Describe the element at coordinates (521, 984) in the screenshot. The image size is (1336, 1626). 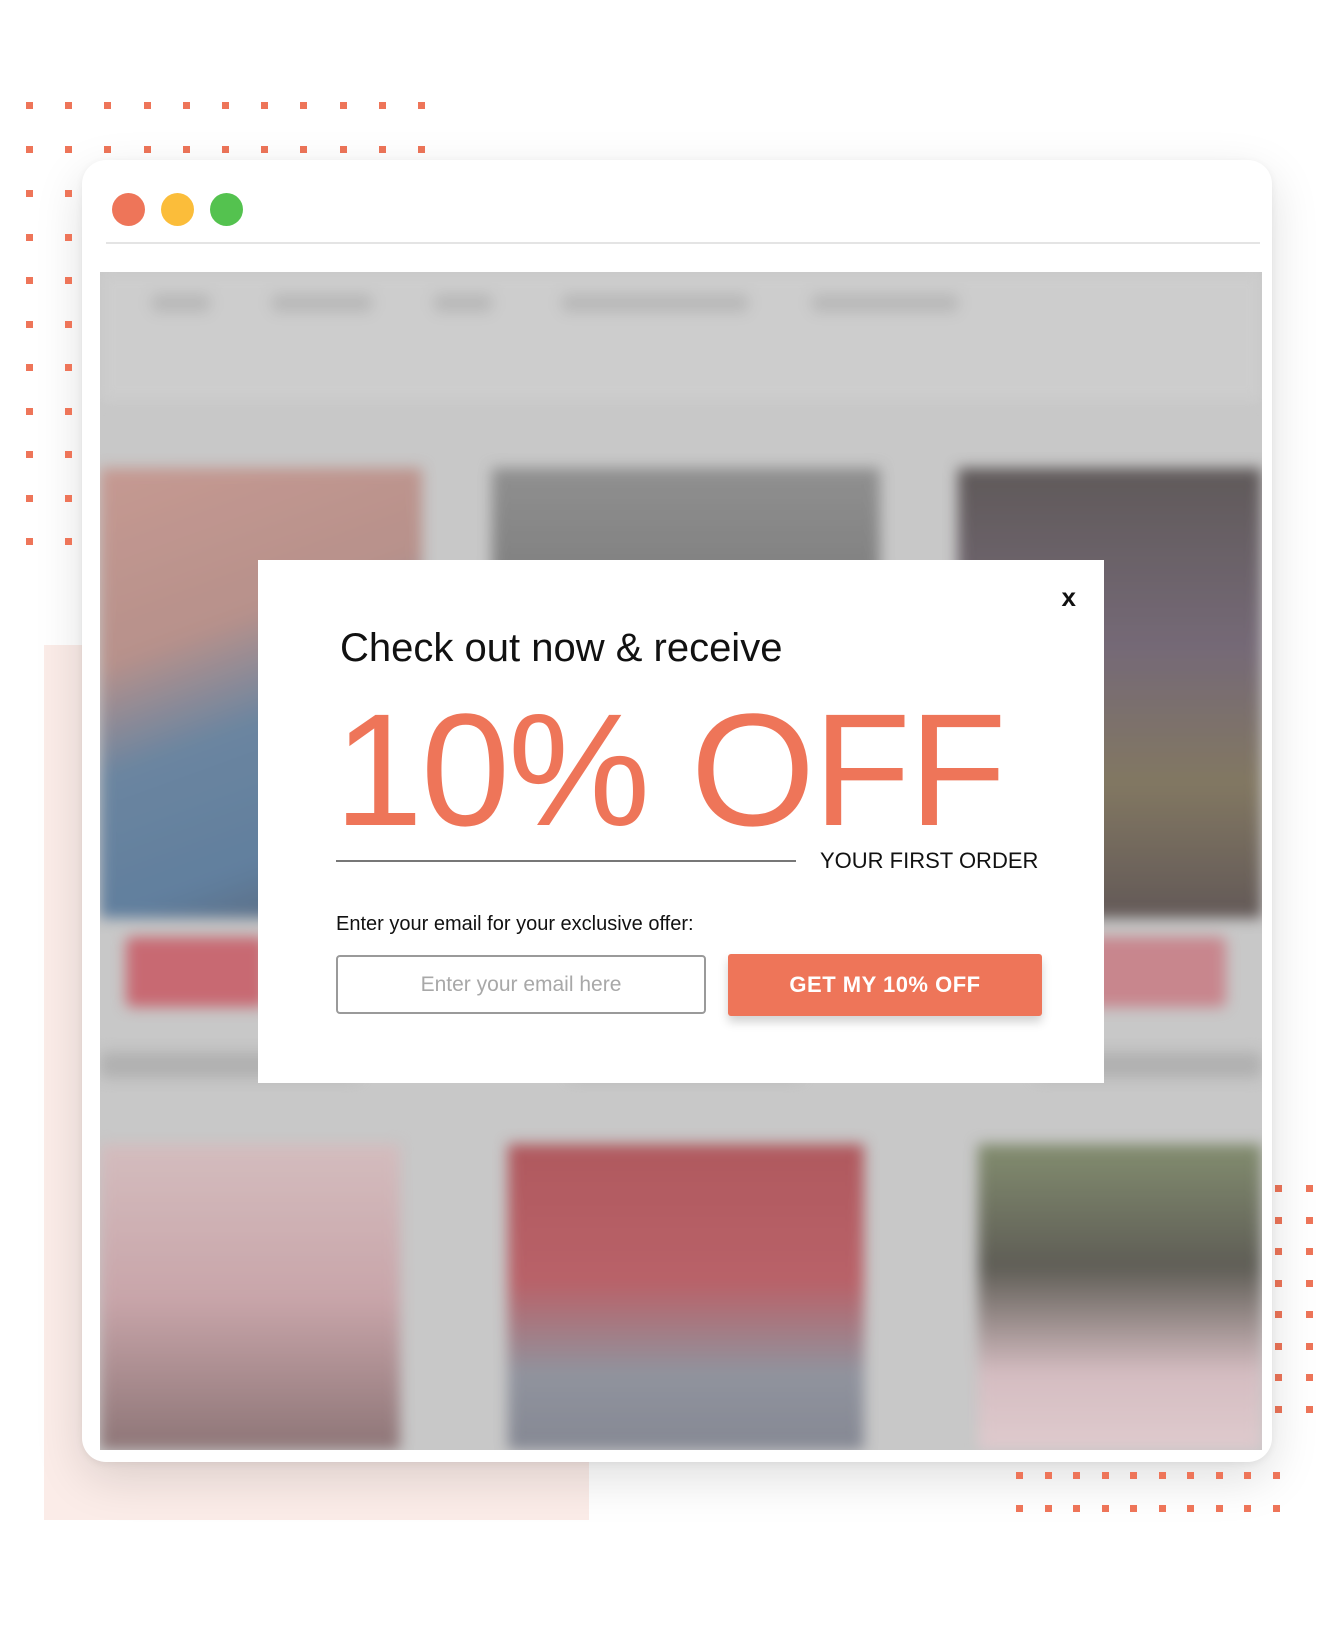
I see `email-input` at that location.